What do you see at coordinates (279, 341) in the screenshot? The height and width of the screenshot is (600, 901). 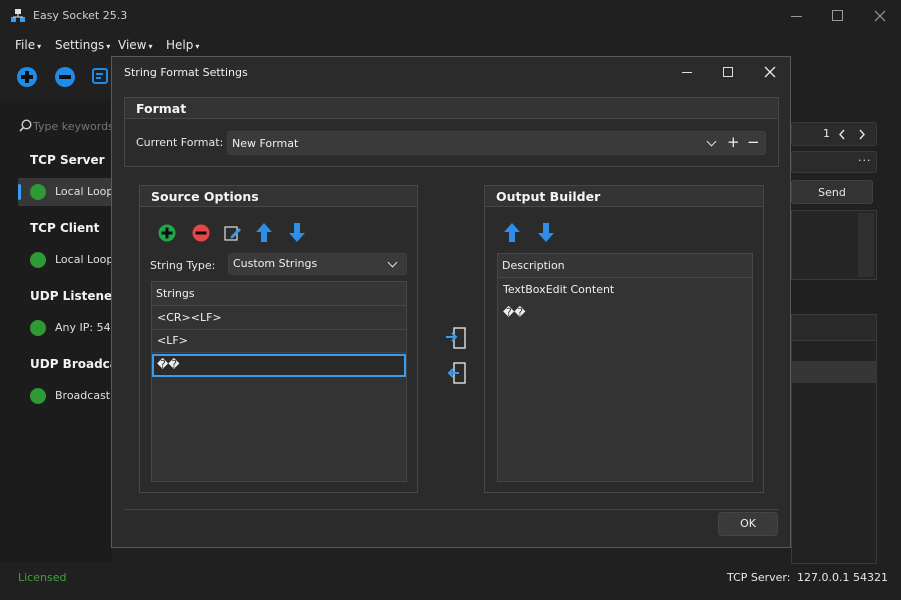 I see `list-item: <LF>` at bounding box center [279, 341].